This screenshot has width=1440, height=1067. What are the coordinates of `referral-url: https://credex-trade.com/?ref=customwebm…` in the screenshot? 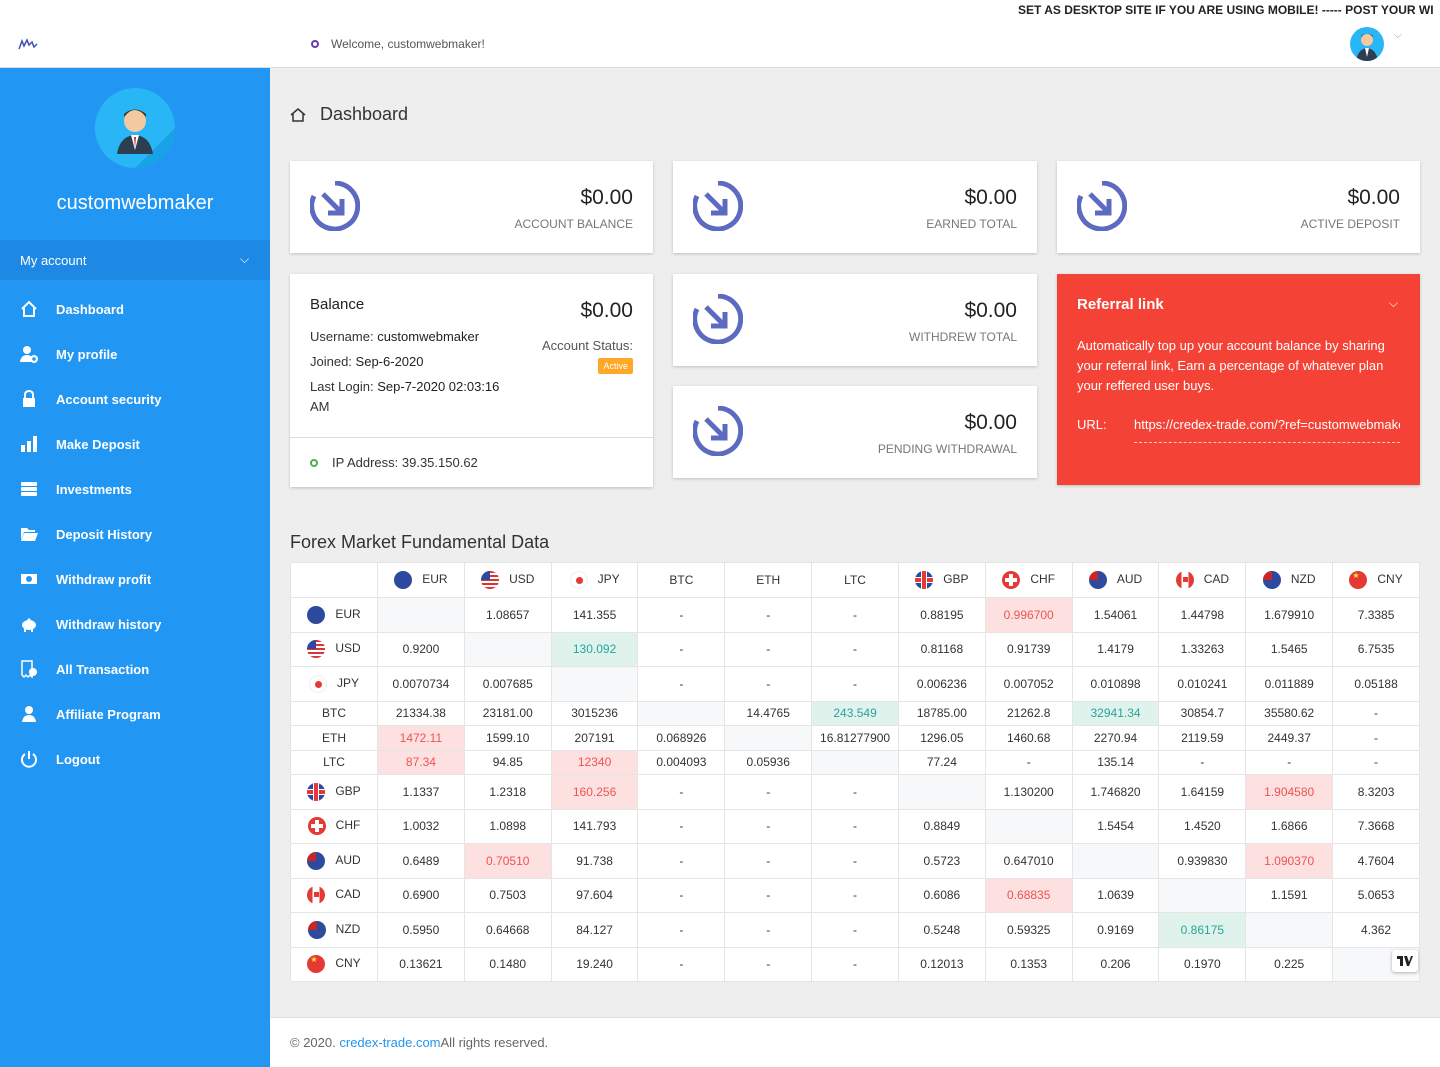 It's located at (1267, 430).